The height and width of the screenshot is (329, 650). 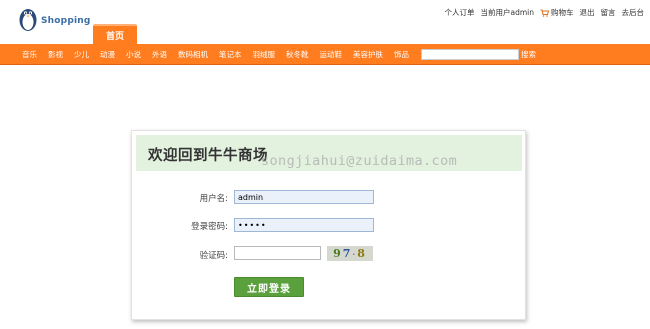 What do you see at coordinates (277, 253) in the screenshot?
I see `captcha-input` at bounding box center [277, 253].